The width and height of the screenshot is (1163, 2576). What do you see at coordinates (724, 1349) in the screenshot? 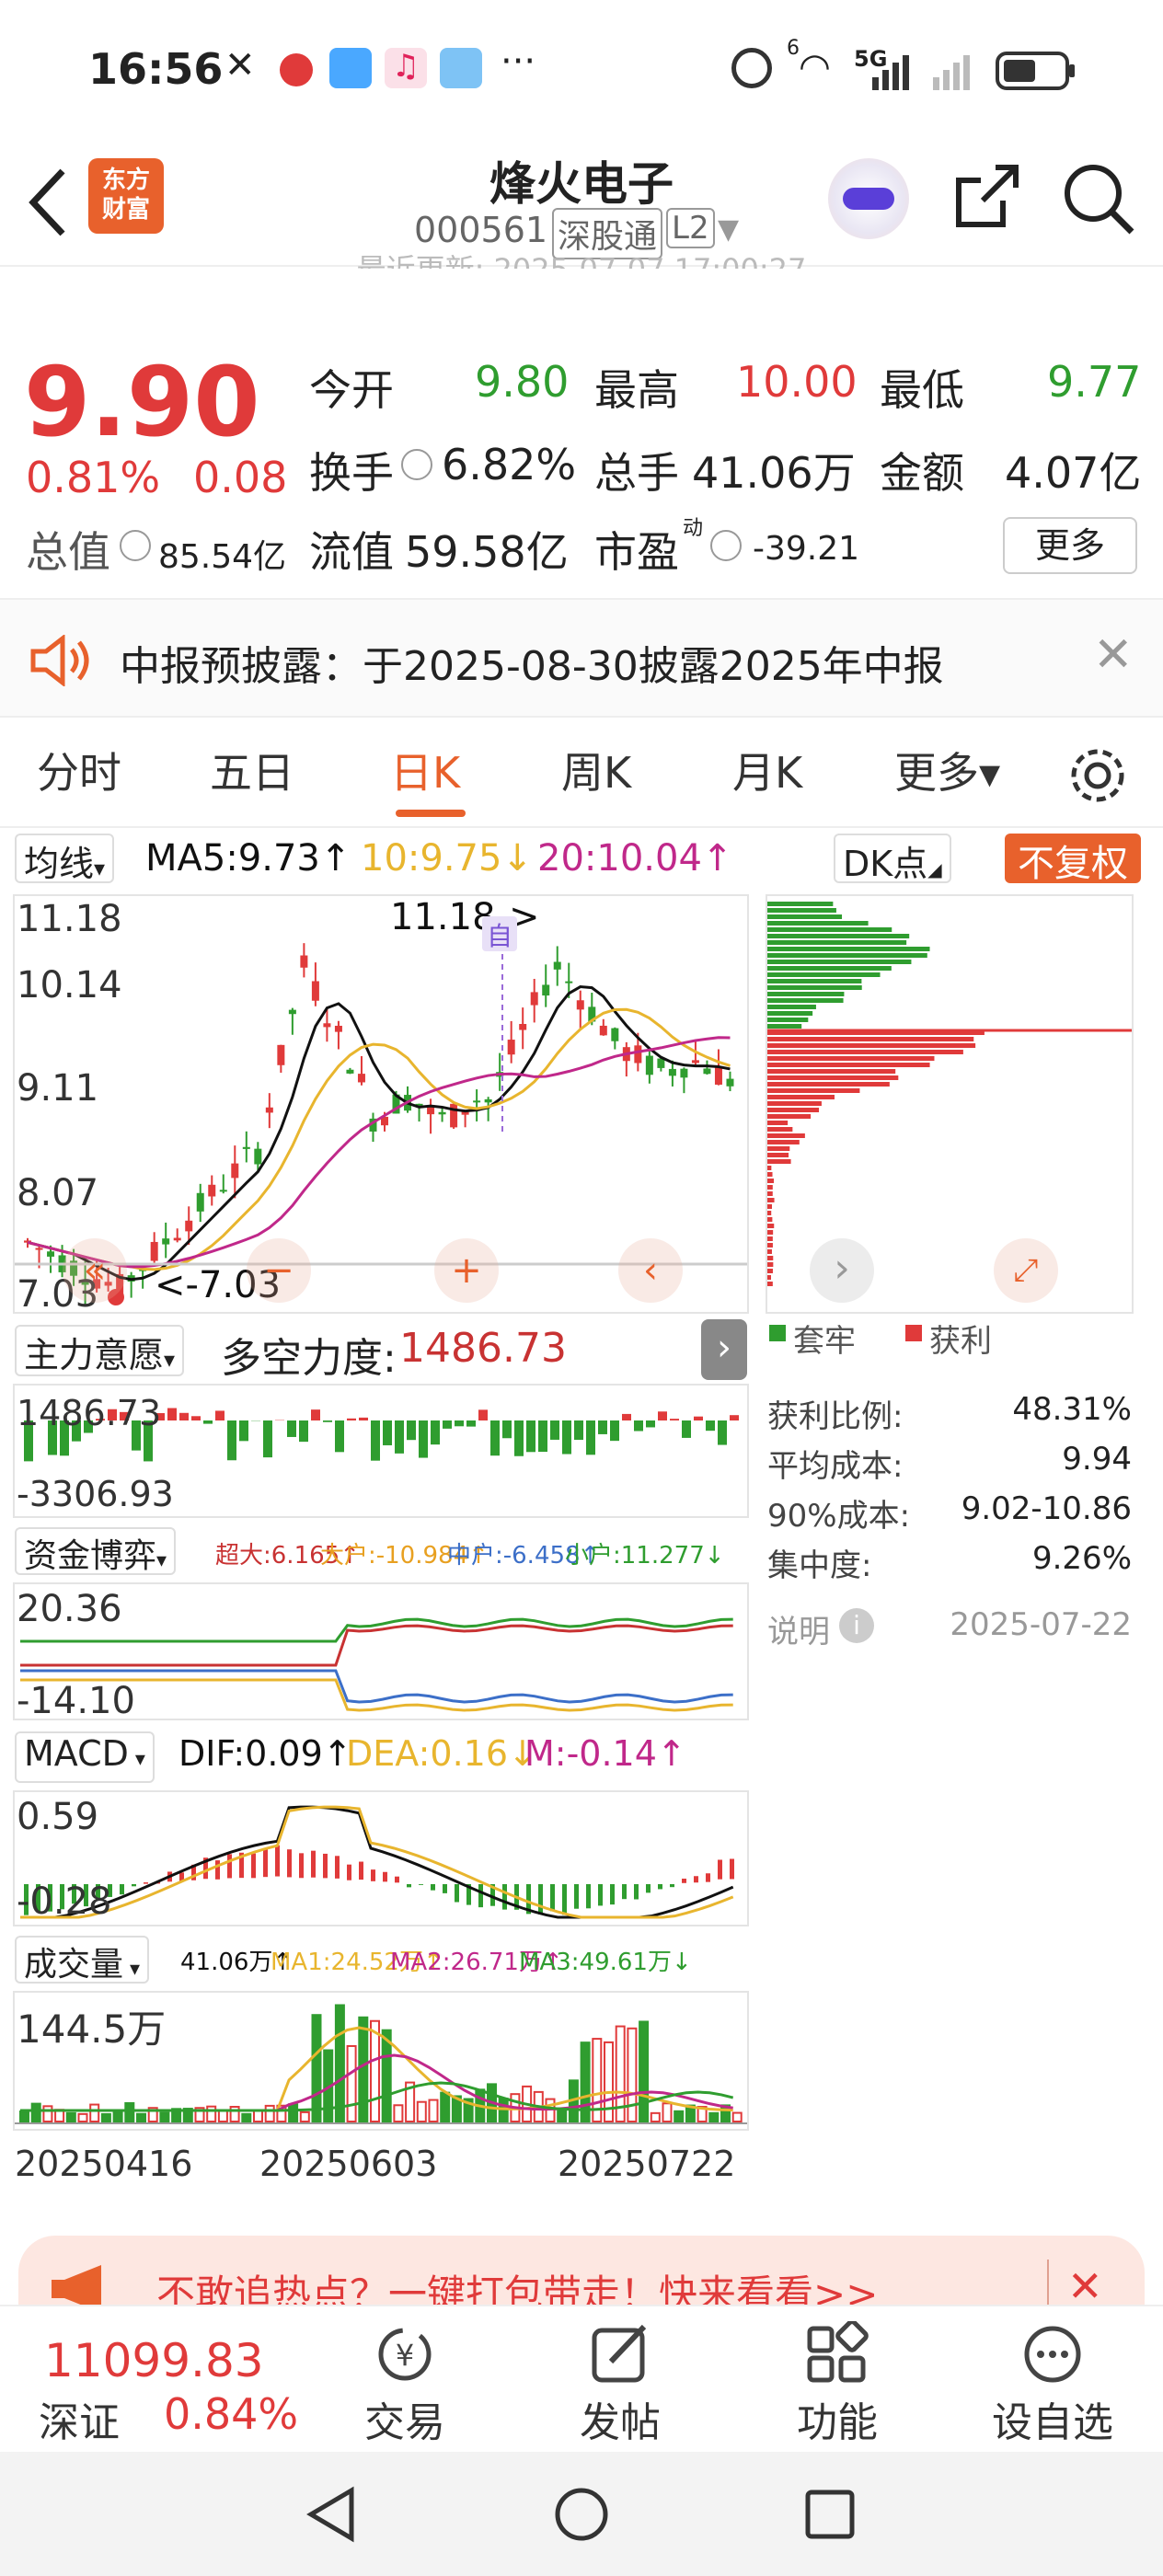
I see `panel-expand-icon: ›` at bounding box center [724, 1349].